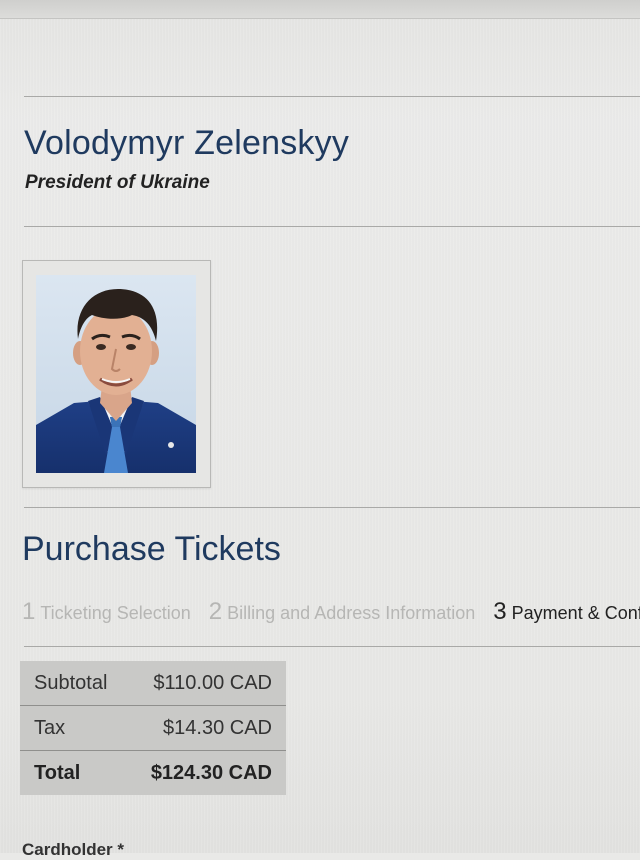 The image size is (640, 860). What do you see at coordinates (187, 143) in the screenshot?
I see `speaker-name: Volodymyr Zelenskyy` at bounding box center [187, 143].